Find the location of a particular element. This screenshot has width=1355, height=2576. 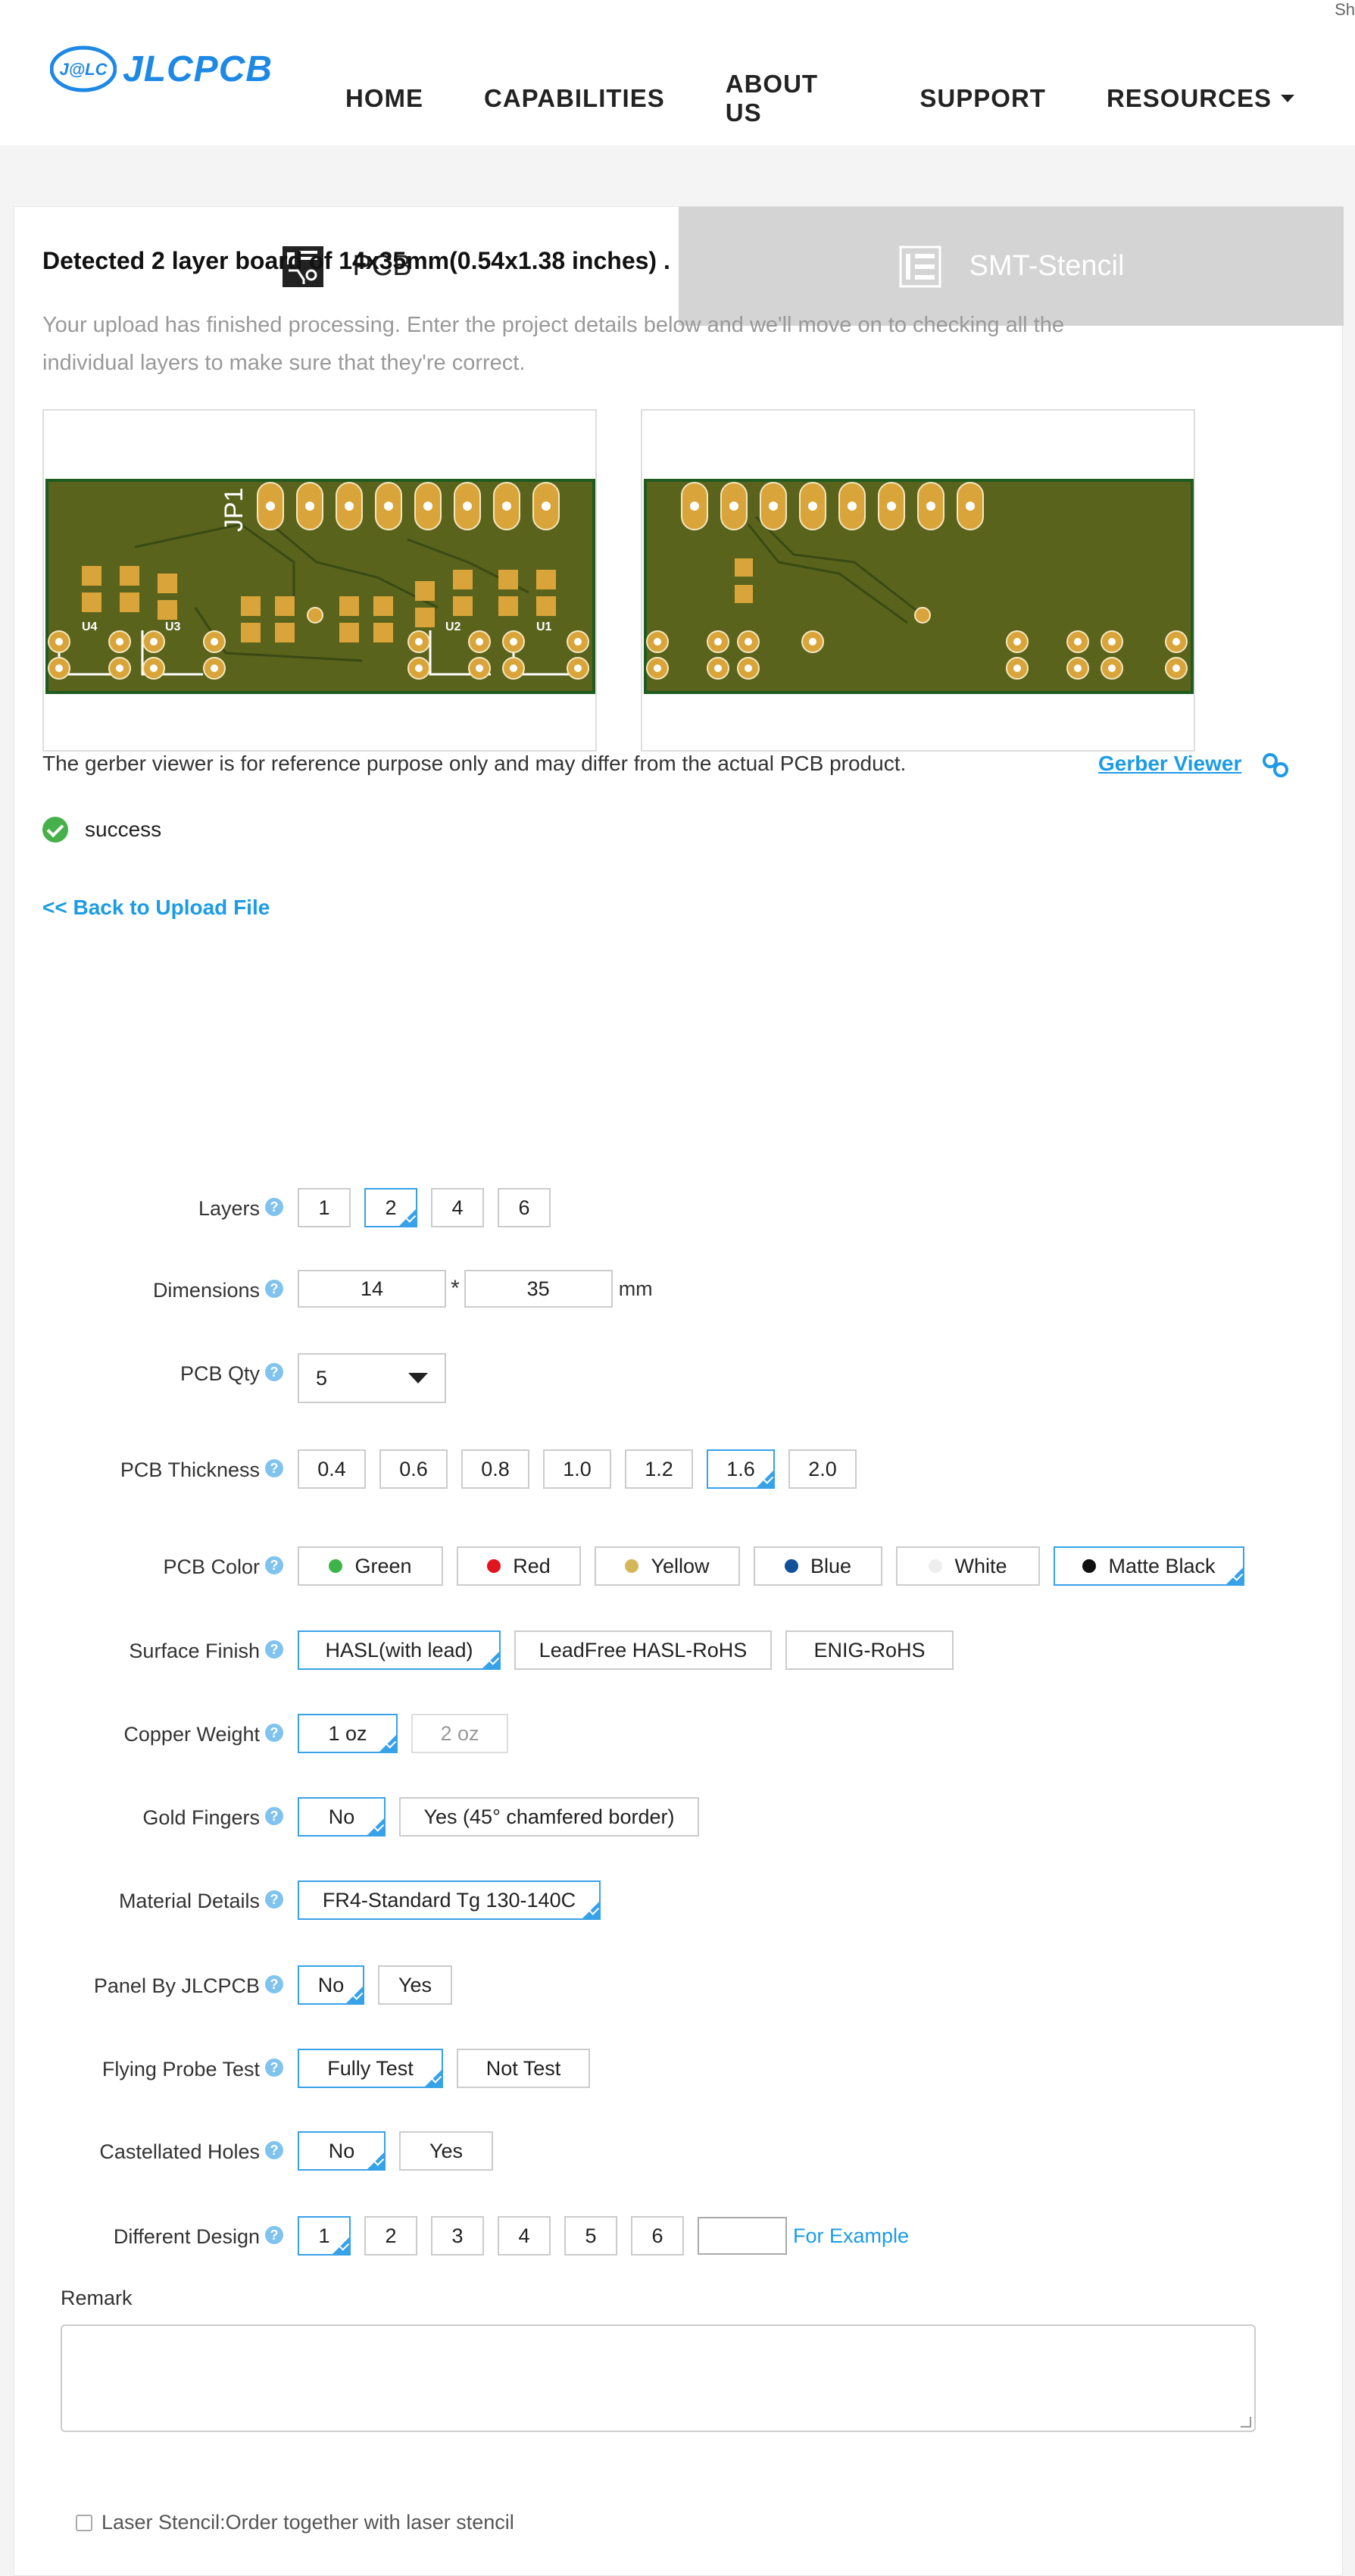

layers-option-4: 4 is located at coordinates (457, 1207).